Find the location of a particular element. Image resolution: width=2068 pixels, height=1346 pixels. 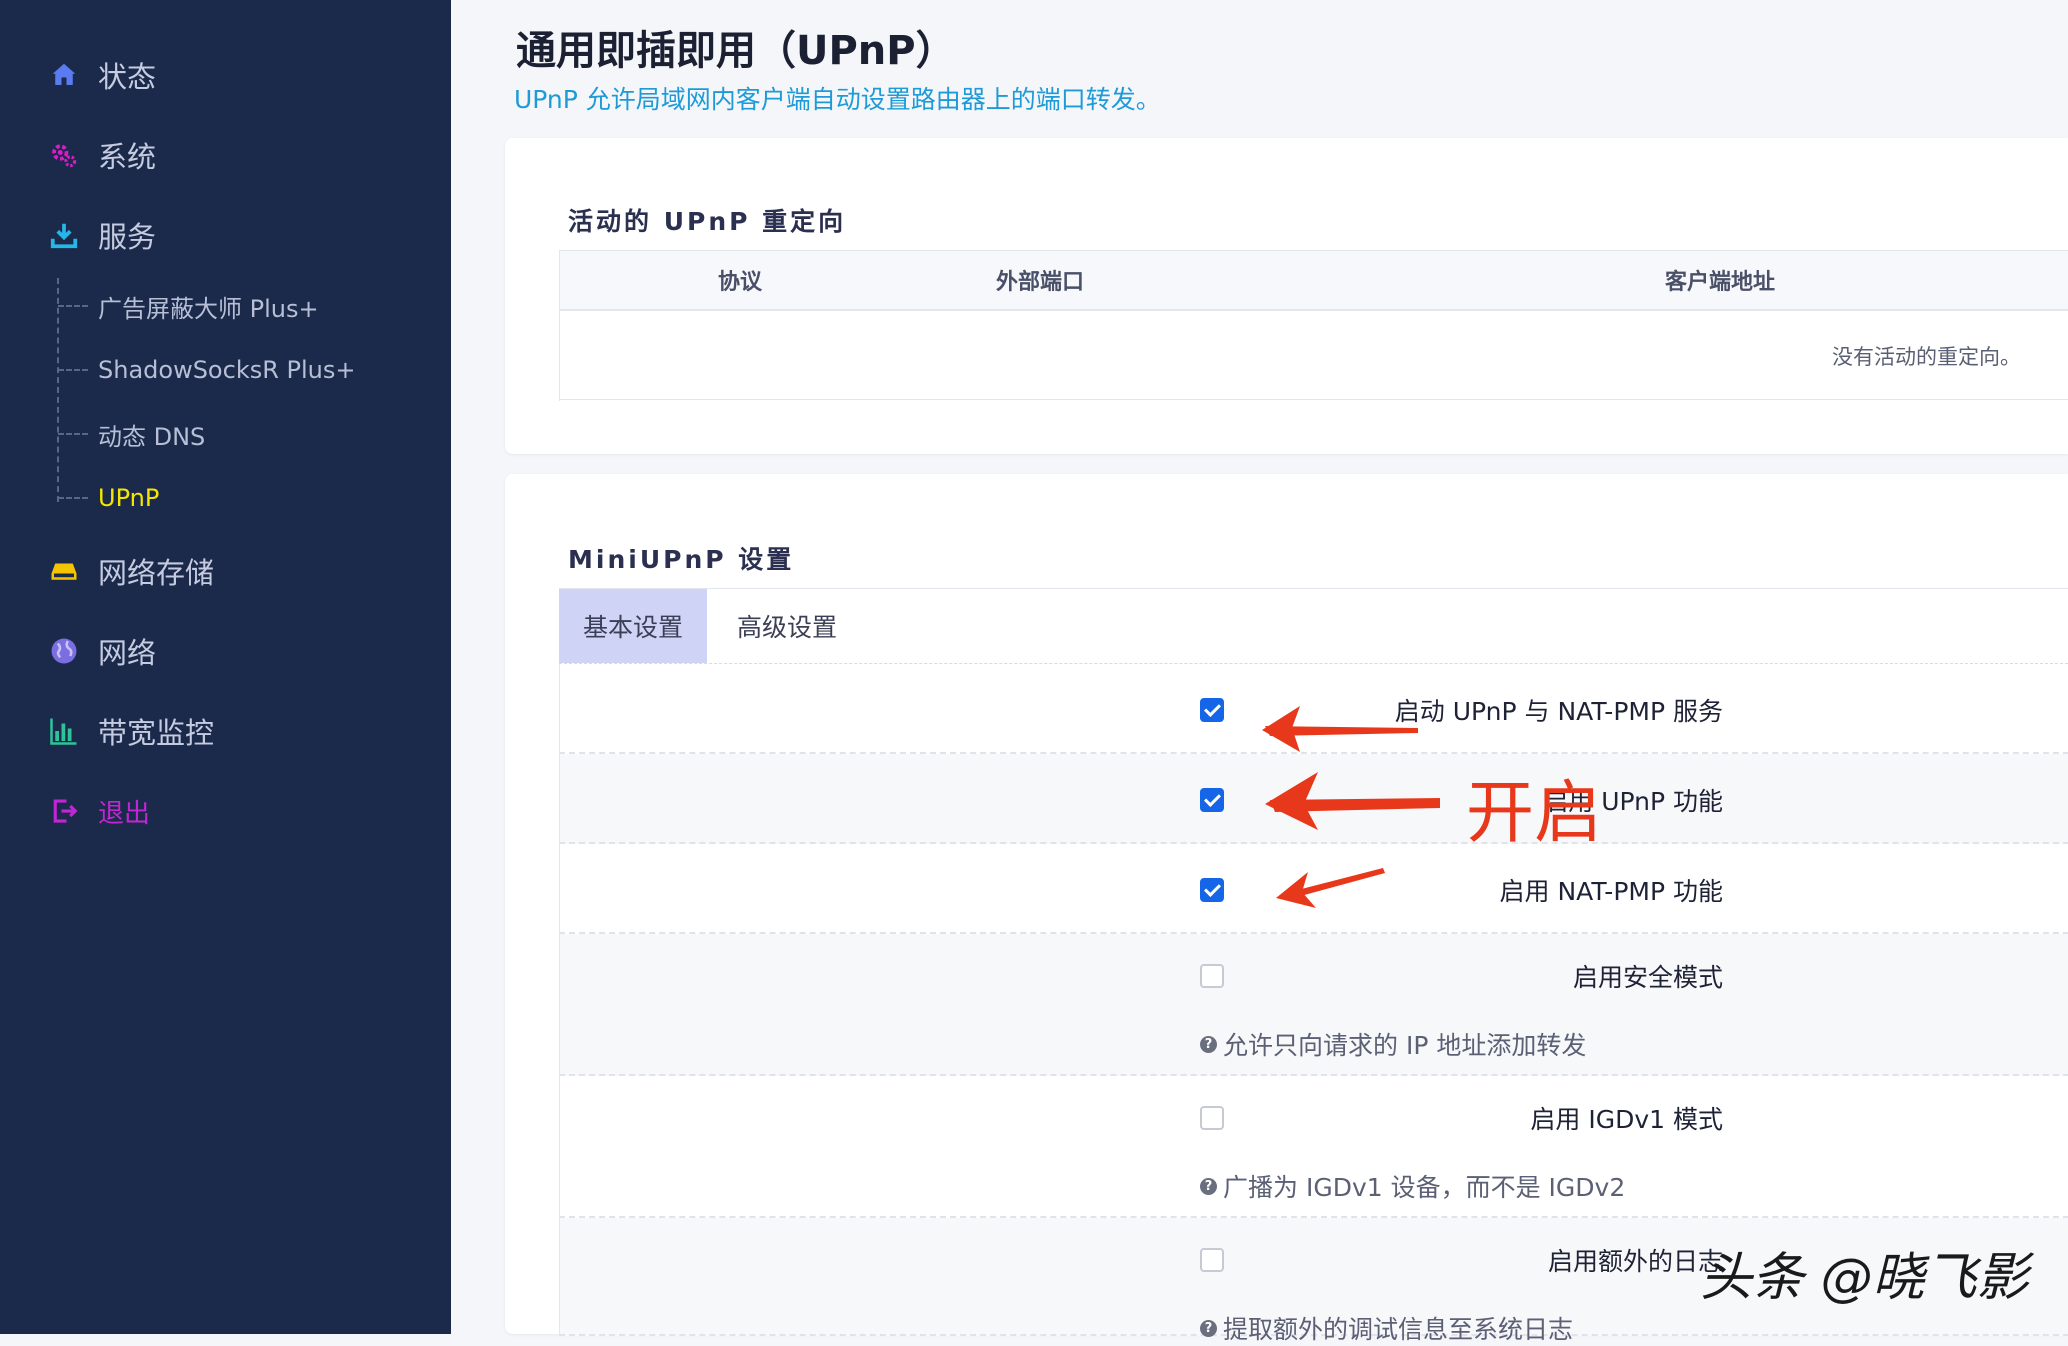

enable-upnp-checkbox is located at coordinates (1212, 800).